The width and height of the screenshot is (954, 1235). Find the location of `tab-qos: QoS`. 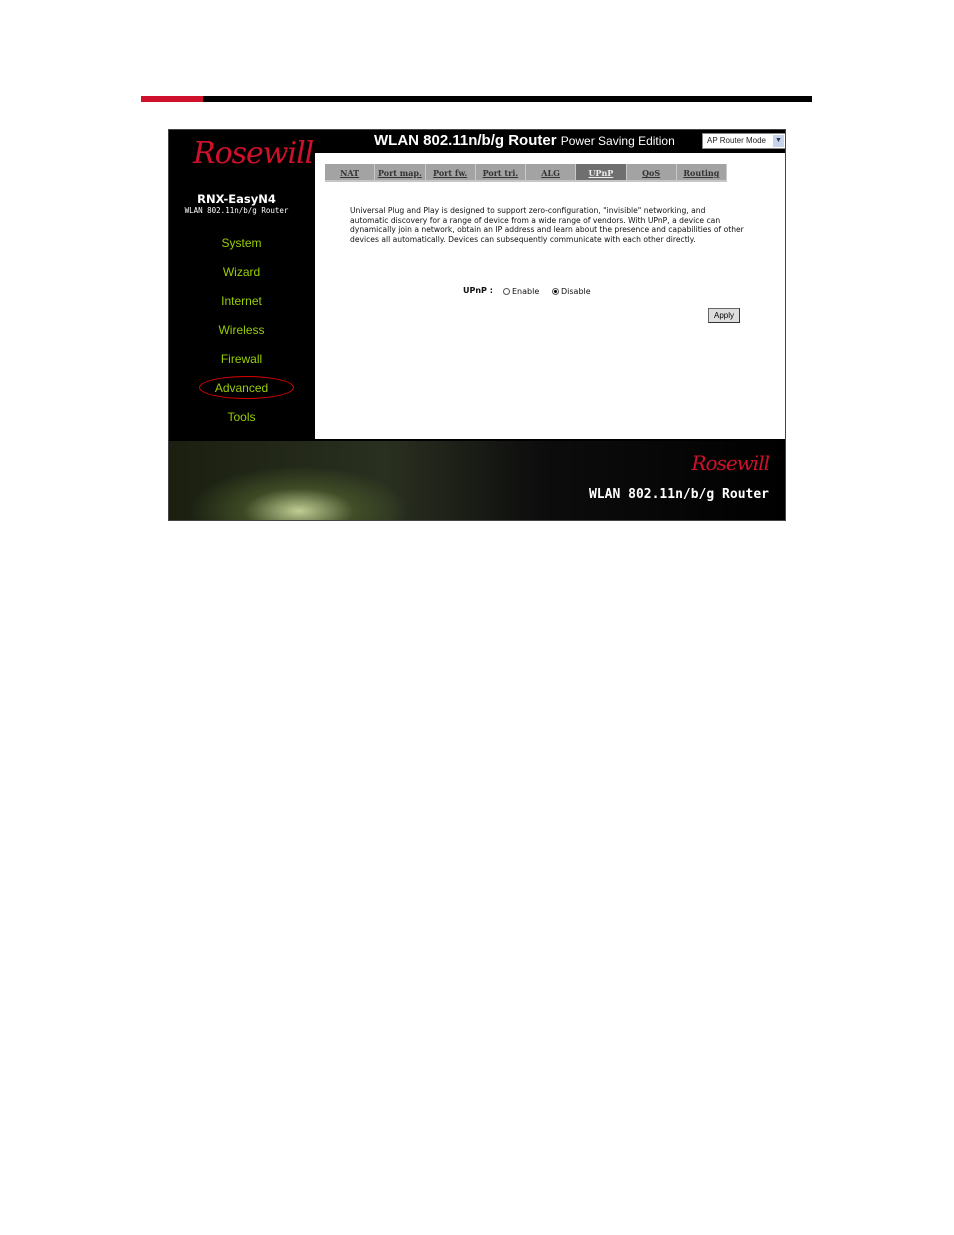

tab-qos: QoS is located at coordinates (652, 172).